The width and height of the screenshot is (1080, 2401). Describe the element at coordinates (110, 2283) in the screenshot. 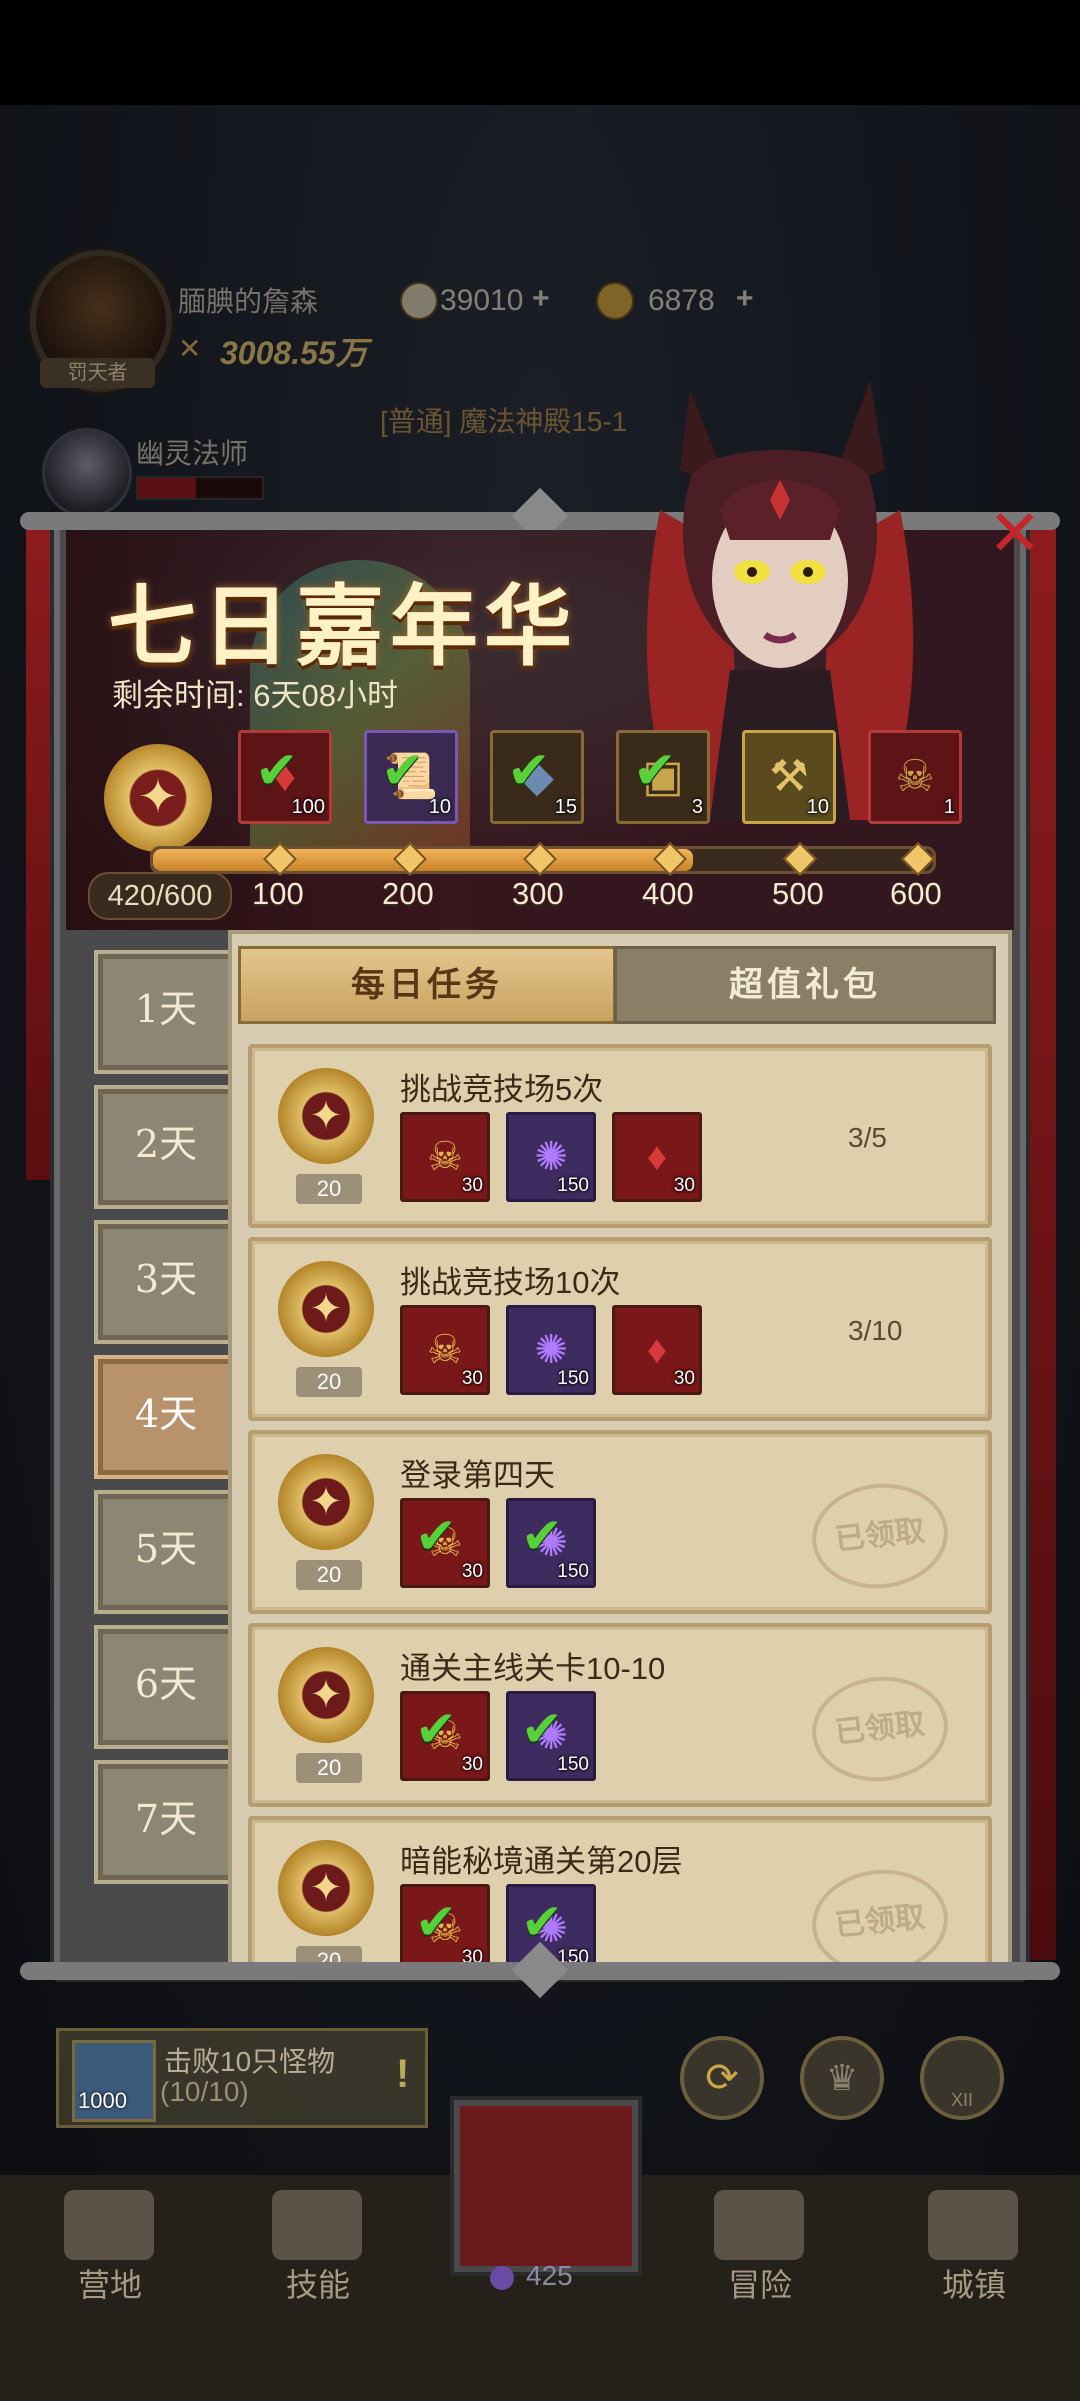

I see `nav-camp: 营地` at that location.